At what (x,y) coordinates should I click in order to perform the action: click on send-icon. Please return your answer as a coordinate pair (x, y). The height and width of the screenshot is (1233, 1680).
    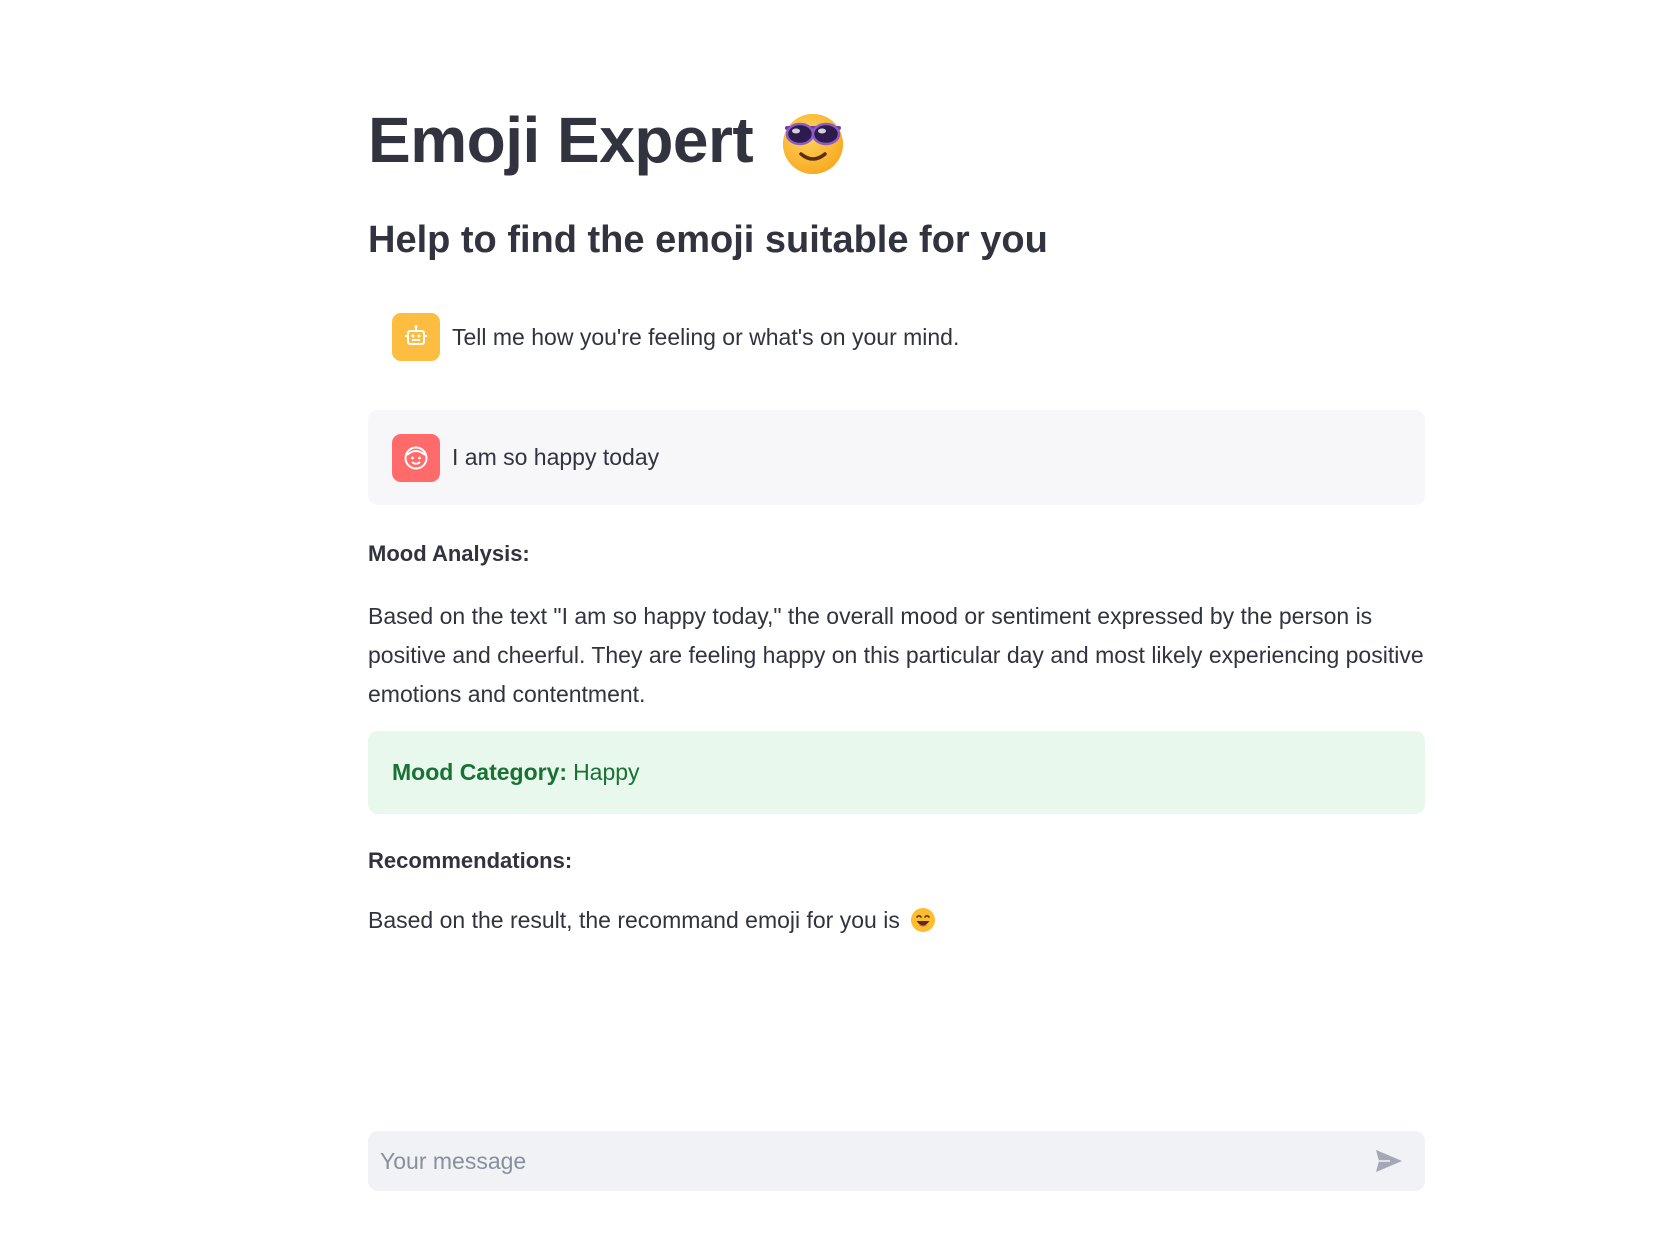
    Looking at the image, I should click on (1389, 1161).